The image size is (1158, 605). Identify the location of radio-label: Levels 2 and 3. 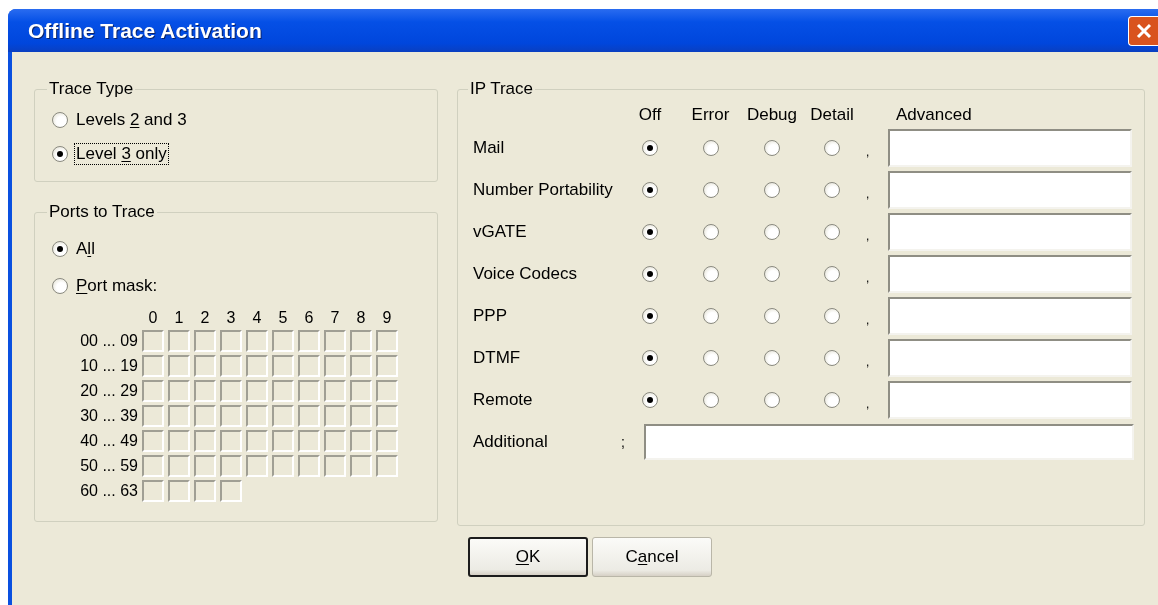
(131, 120).